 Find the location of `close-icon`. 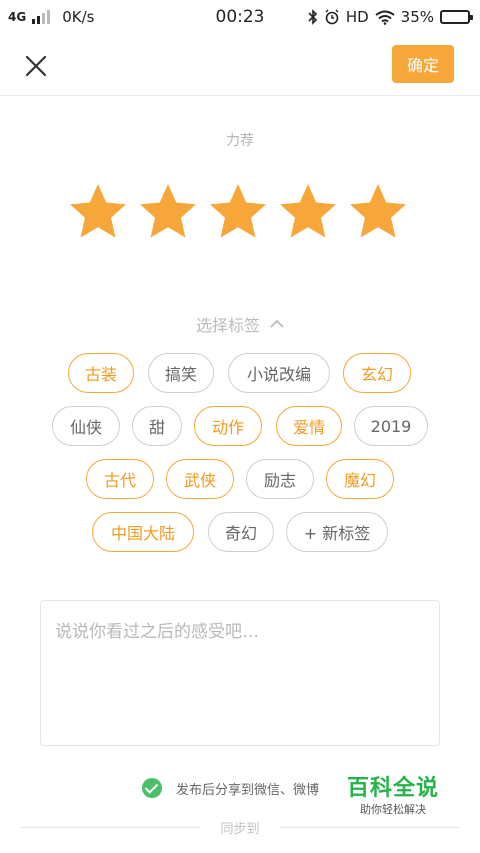

close-icon is located at coordinates (36, 66).